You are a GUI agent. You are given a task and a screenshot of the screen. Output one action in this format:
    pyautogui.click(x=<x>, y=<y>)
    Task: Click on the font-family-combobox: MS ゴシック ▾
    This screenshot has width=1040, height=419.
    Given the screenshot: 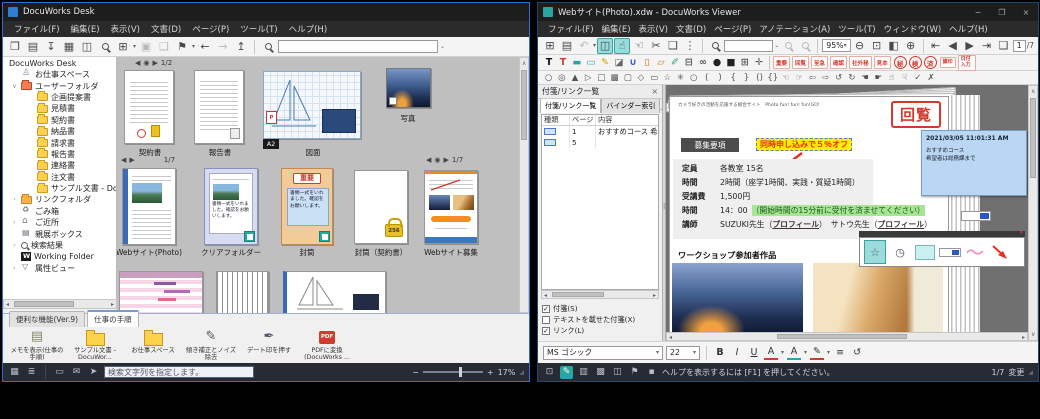 What is the action you would take?
    pyautogui.click(x=603, y=352)
    